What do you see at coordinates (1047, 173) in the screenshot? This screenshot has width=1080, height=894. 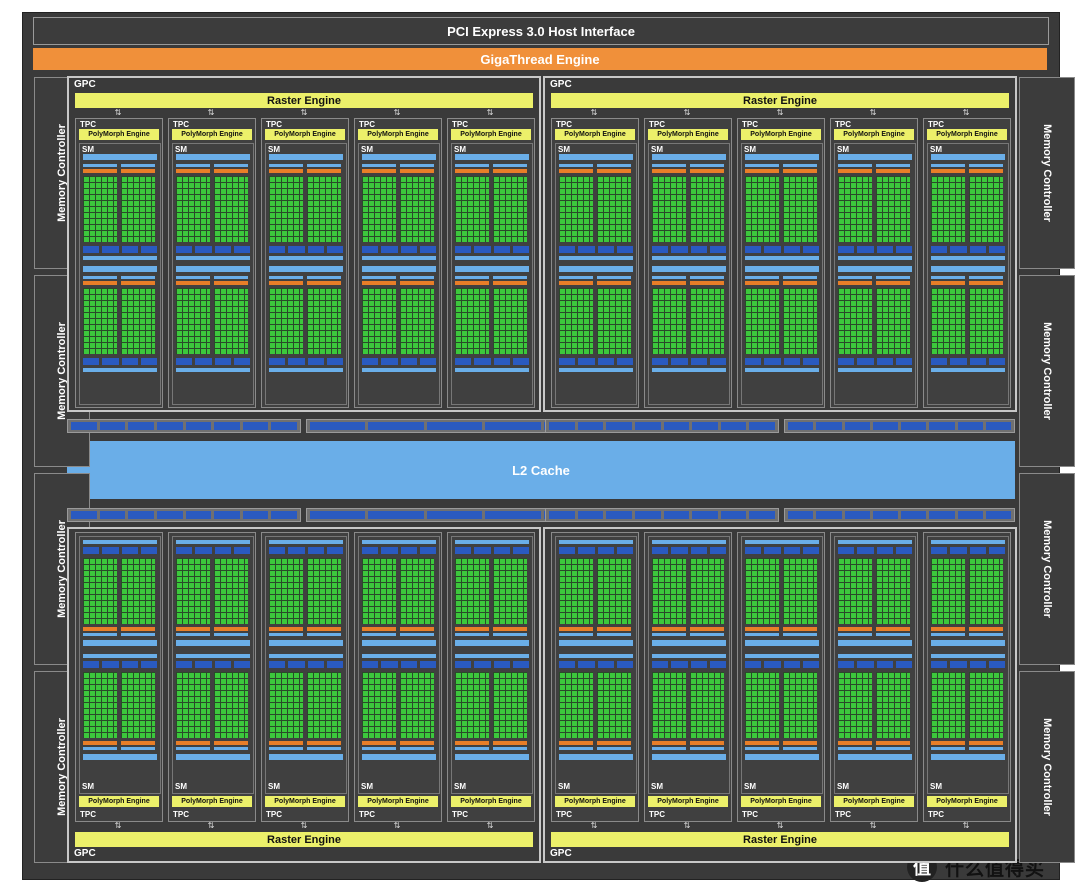 I see `memory-controller-right: Memory Controller` at bounding box center [1047, 173].